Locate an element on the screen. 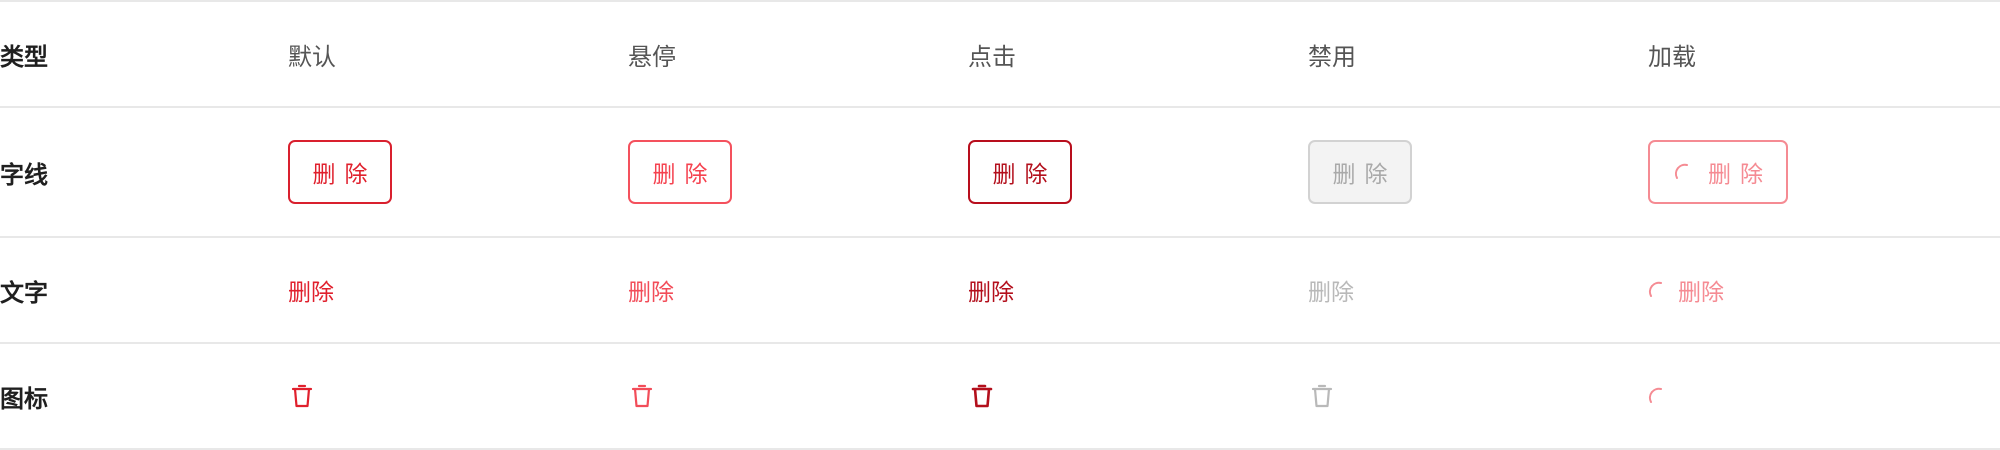  column-header-disabled: 禁用 is located at coordinates (1332, 56).